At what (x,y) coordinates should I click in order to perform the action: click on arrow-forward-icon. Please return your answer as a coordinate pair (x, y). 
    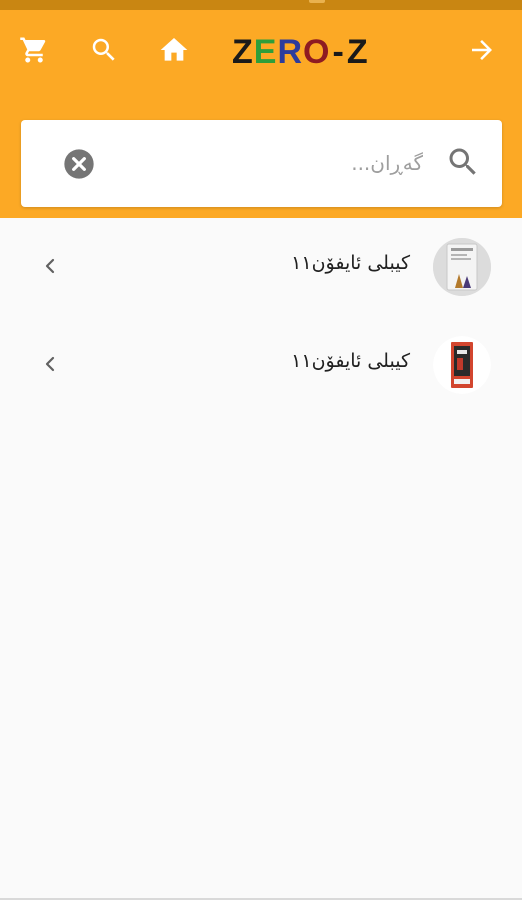
    Looking at the image, I should click on (482, 50).